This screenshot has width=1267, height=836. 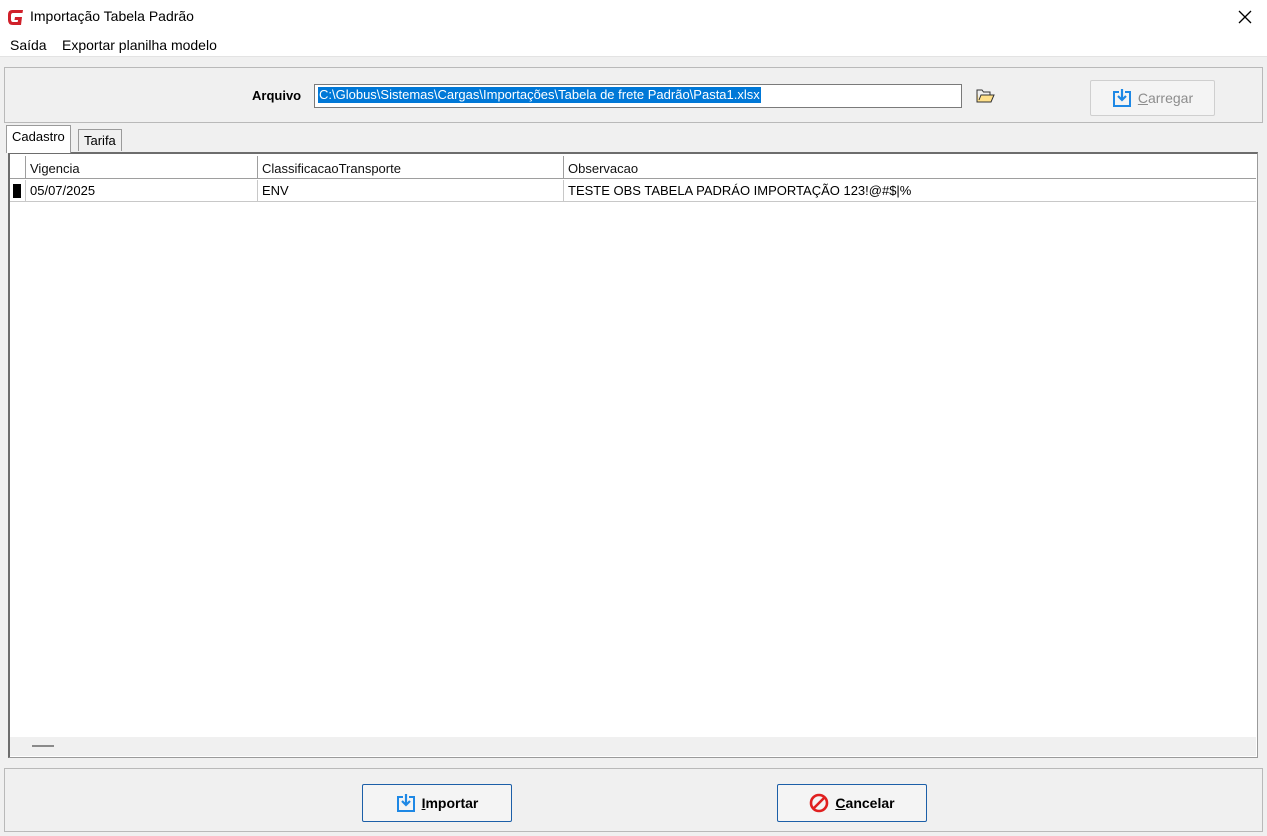 What do you see at coordinates (38, 139) in the screenshot?
I see `tab-cadastro: Cadastro` at bounding box center [38, 139].